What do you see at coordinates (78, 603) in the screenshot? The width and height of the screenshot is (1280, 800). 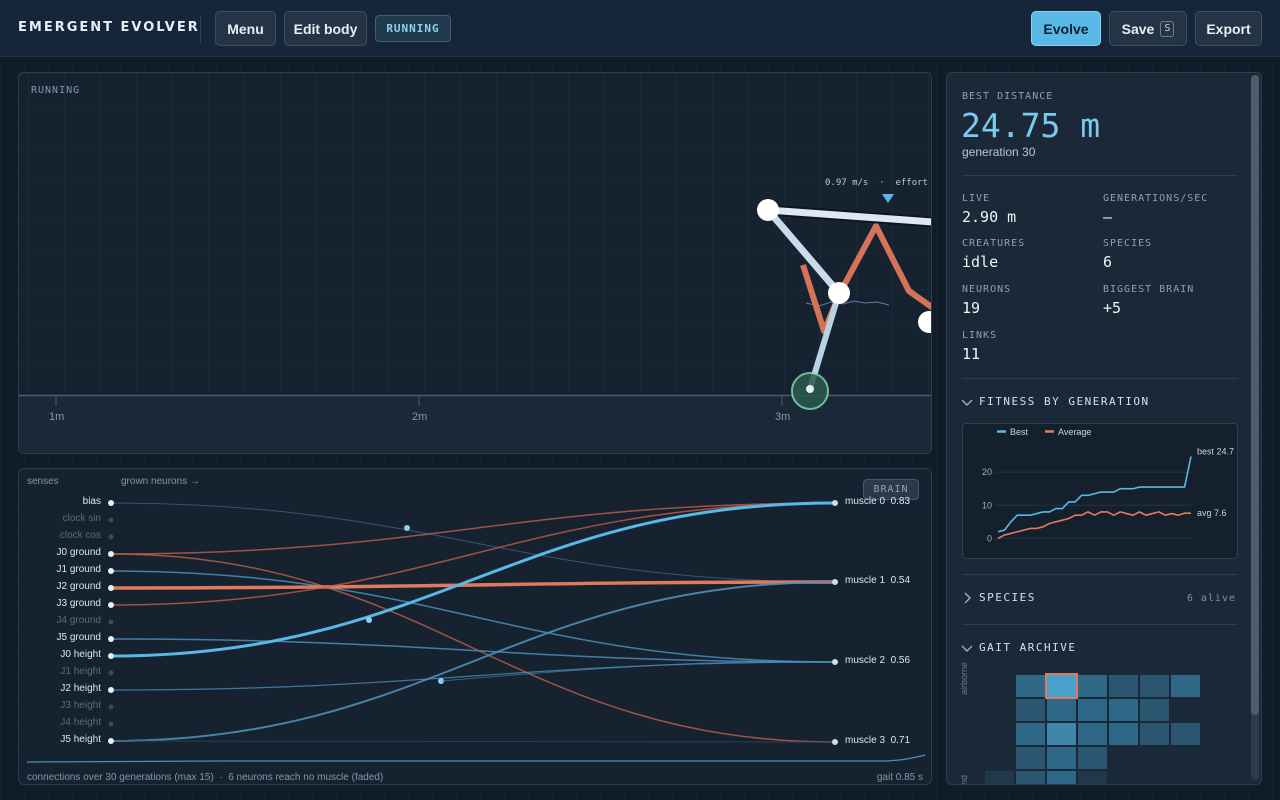 I see `sense-label: J3 ground` at bounding box center [78, 603].